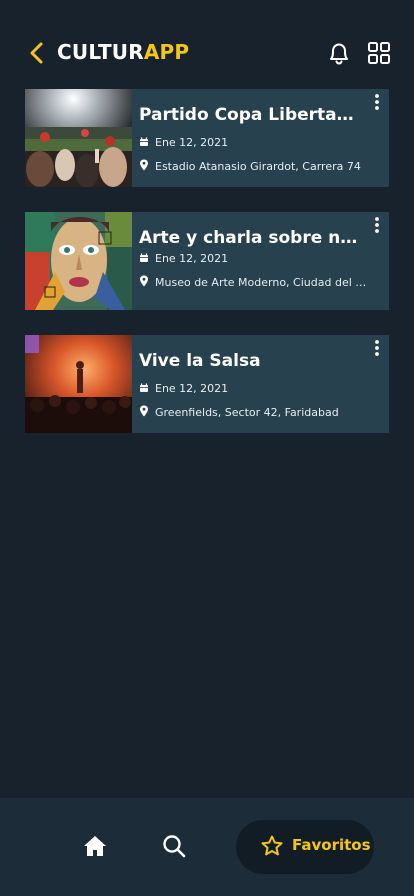  What do you see at coordinates (331, 845) in the screenshot?
I see `favorites-tab-label: Favoritos` at bounding box center [331, 845].